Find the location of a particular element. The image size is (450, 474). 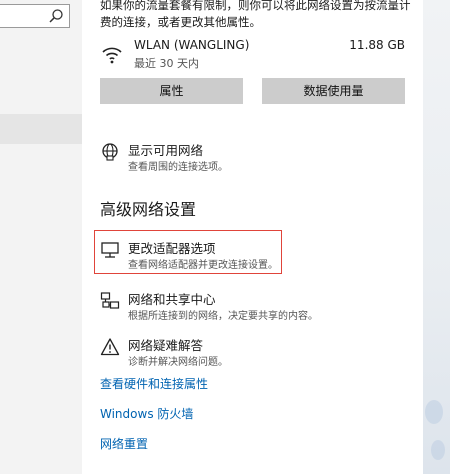

network-sharing-center: 网络和共享中心 根据所连接到的网络，决定要共享的内容。 is located at coordinates (250, 305).